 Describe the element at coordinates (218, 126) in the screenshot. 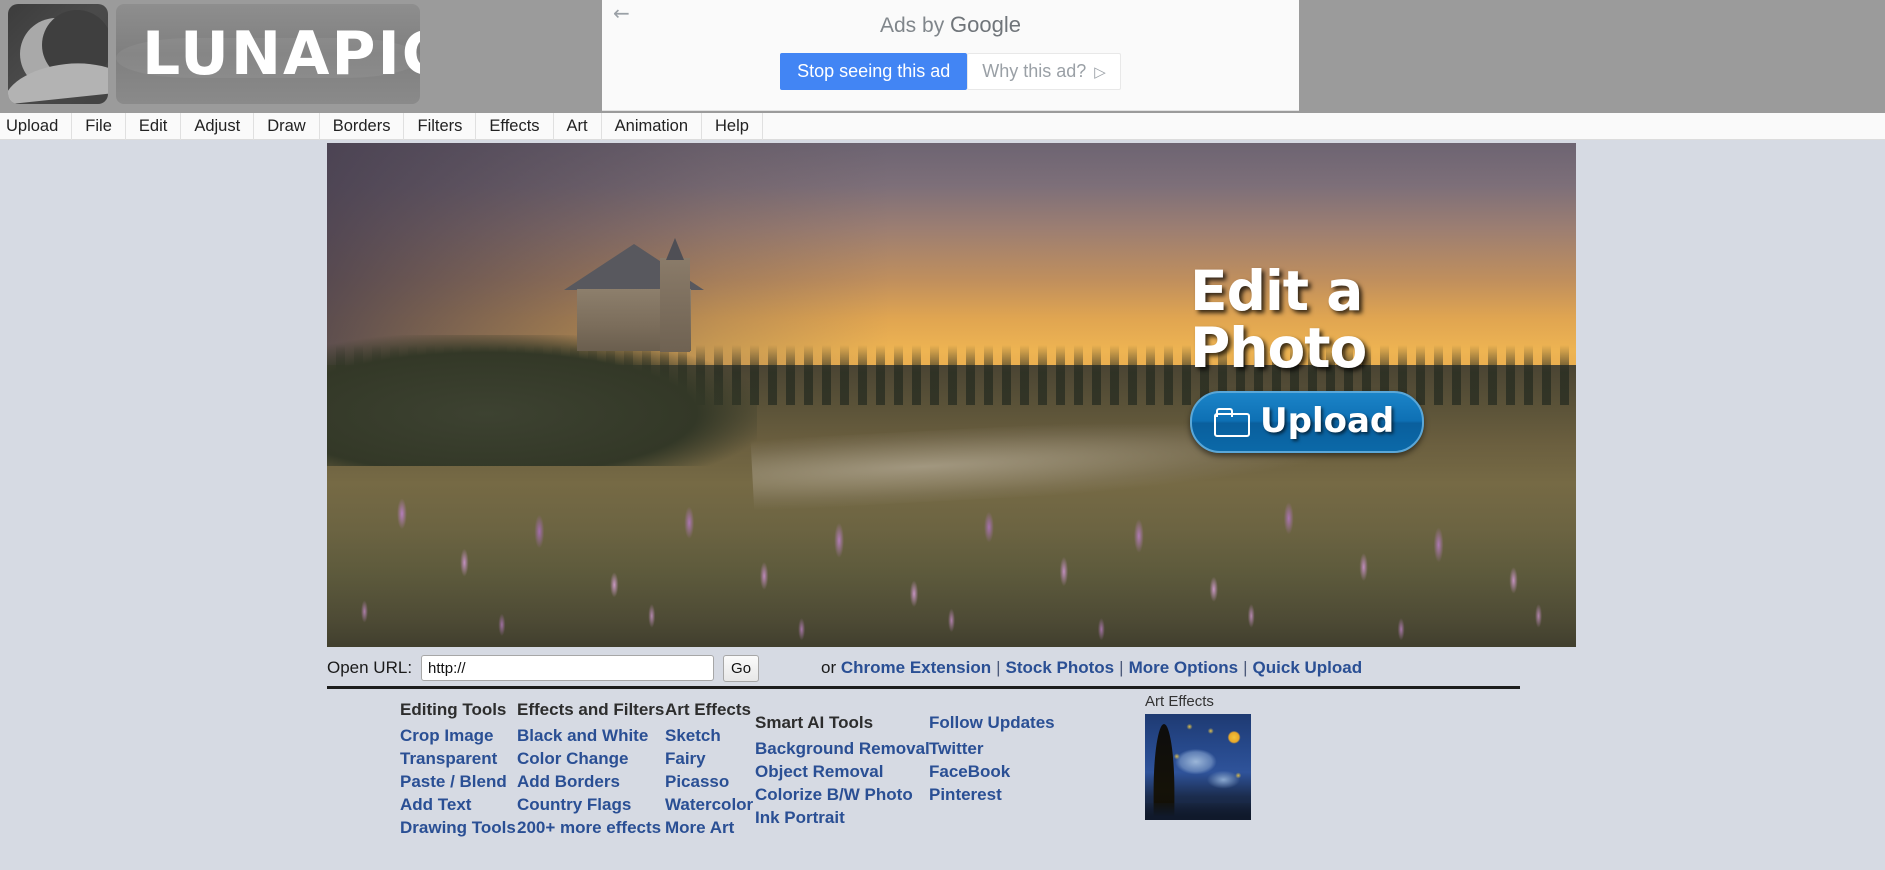

I see `menu-item-adjust: Adjust` at that location.